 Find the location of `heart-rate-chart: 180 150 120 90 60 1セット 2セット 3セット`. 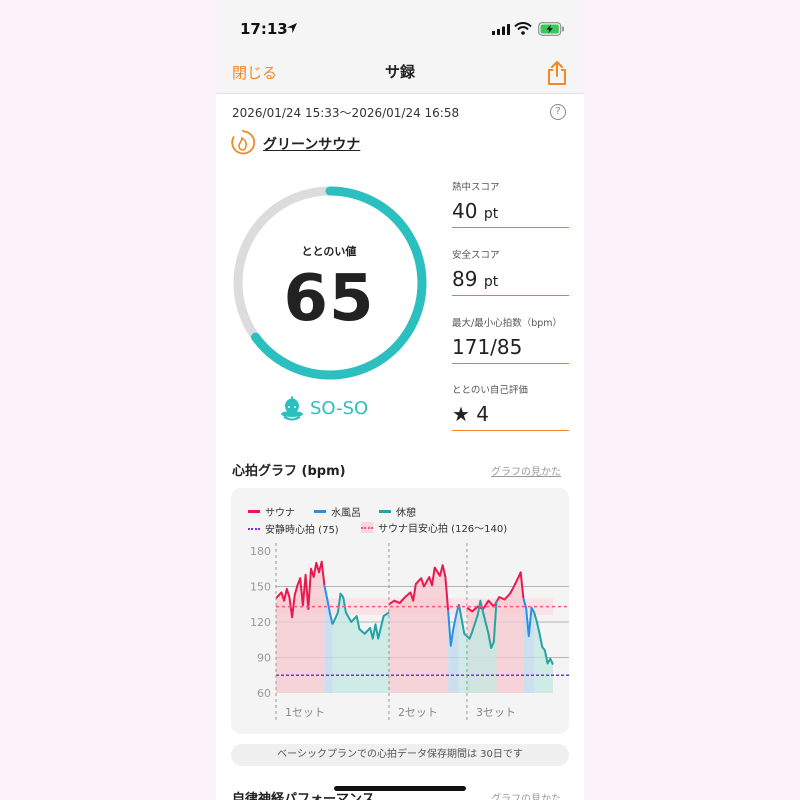

heart-rate-chart: 180 150 120 90 60 1セット 2セット 3セット is located at coordinates (409, 631).